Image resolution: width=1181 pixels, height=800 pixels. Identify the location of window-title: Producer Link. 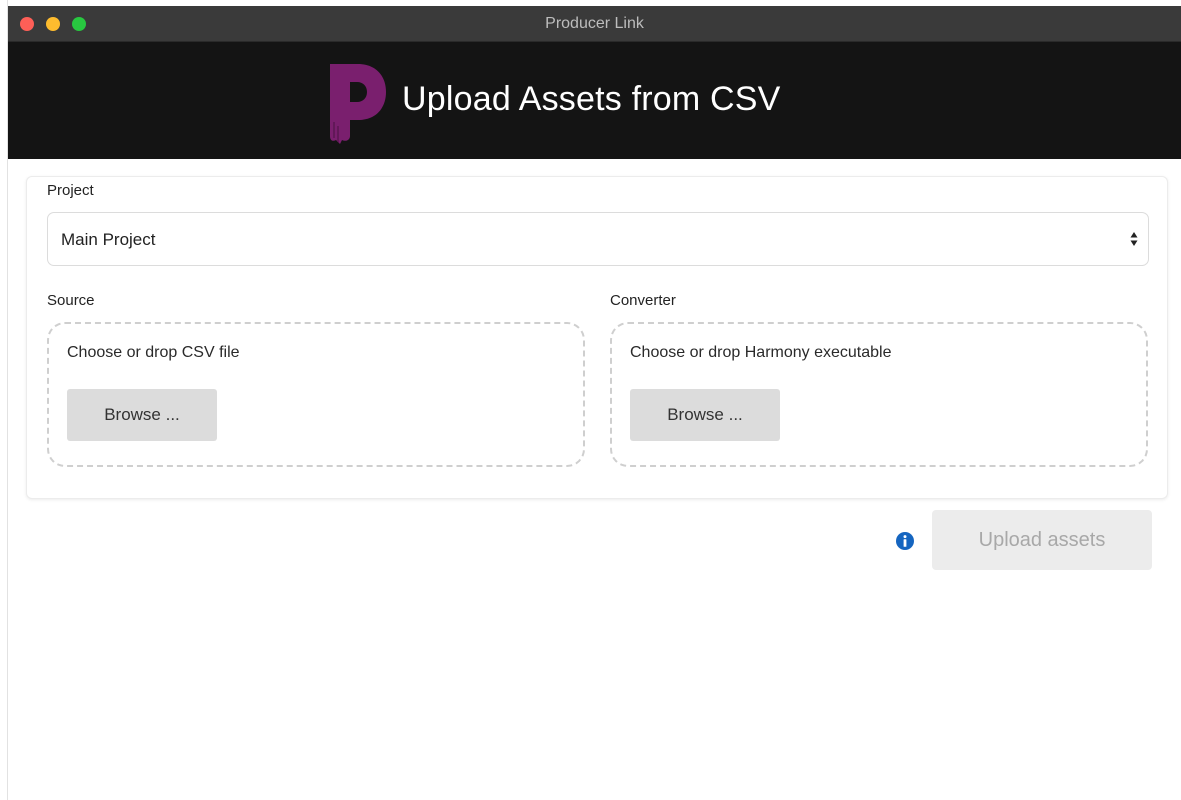
(594, 23).